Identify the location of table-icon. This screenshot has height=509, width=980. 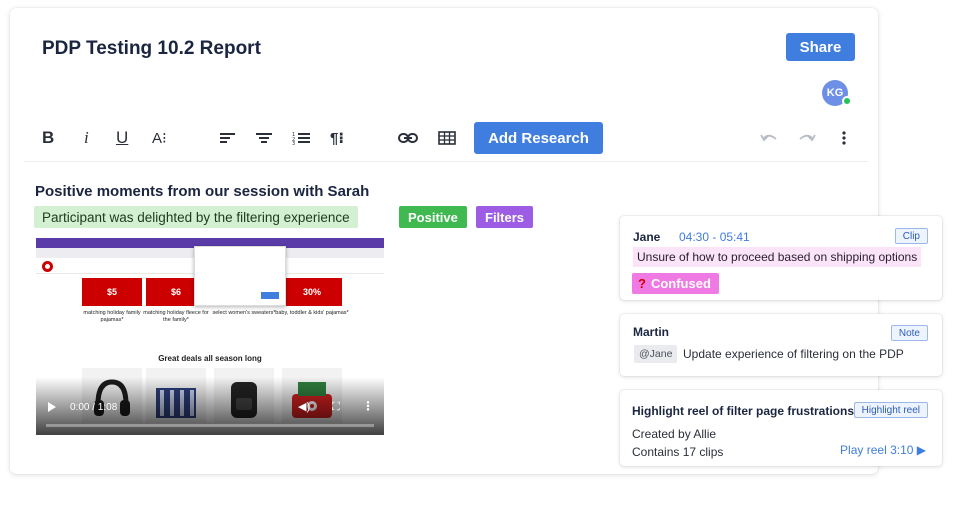
(447, 138).